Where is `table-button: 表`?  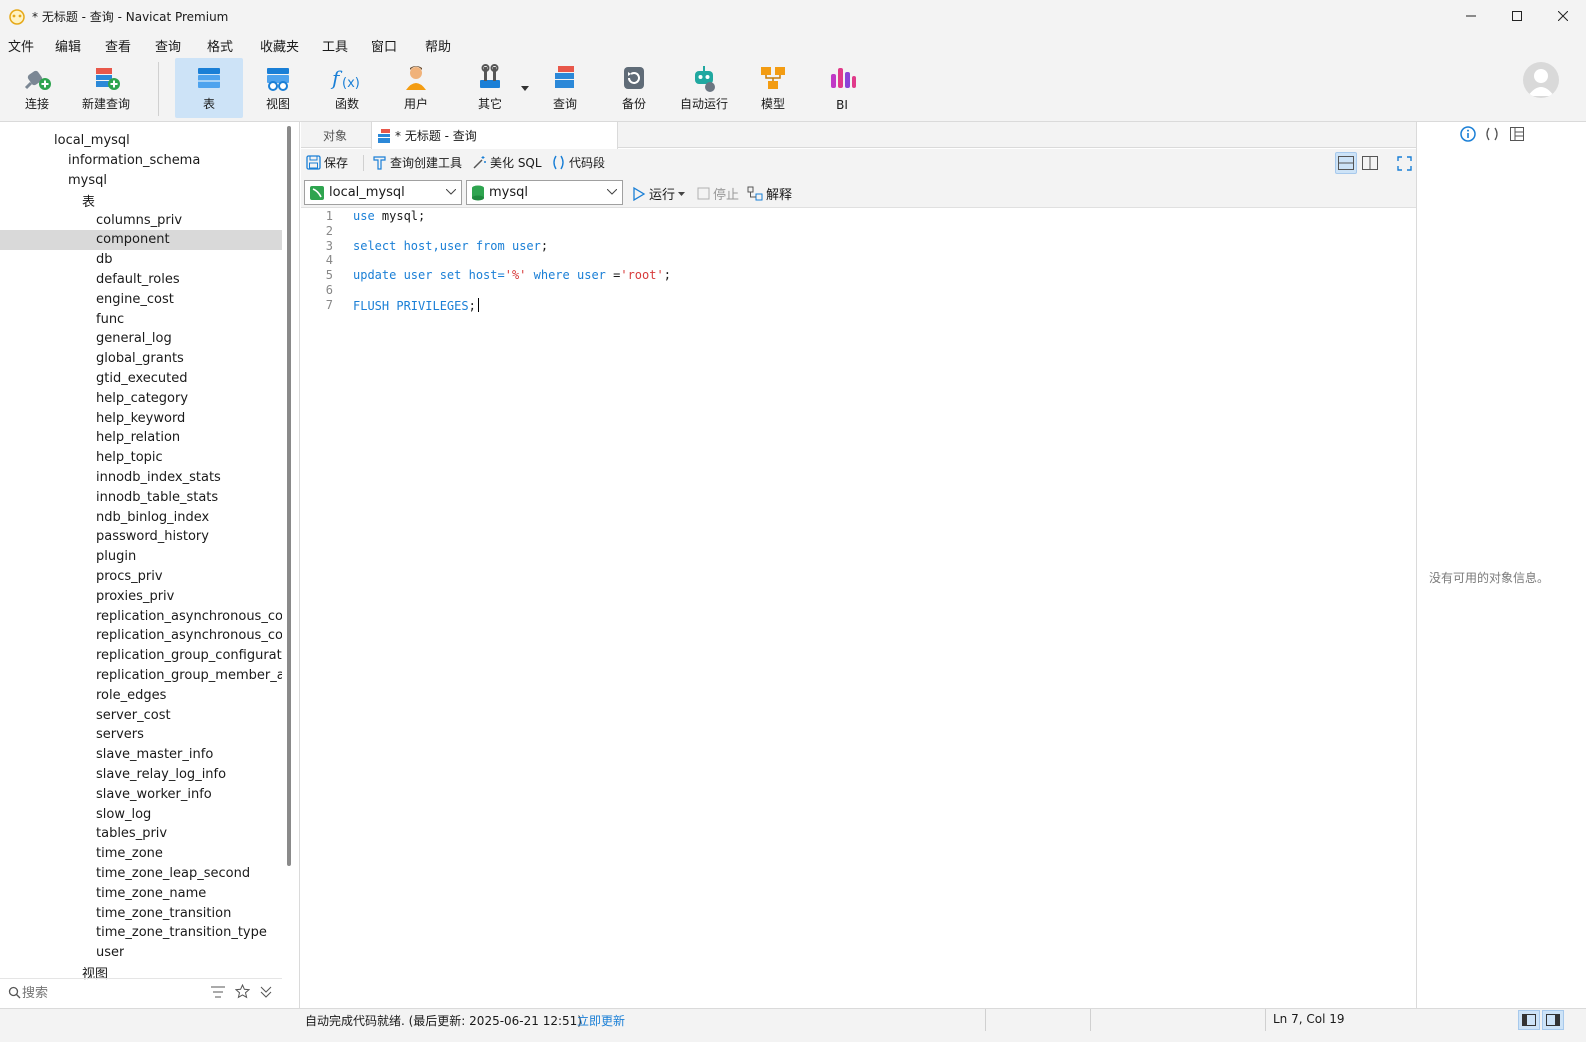
table-button: 表 is located at coordinates (209, 88).